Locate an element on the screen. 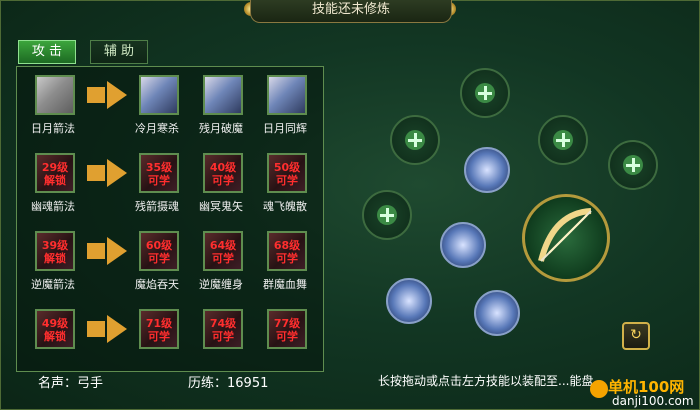  locked-skill-icon: 64级 可学 is located at coordinates (223, 251).